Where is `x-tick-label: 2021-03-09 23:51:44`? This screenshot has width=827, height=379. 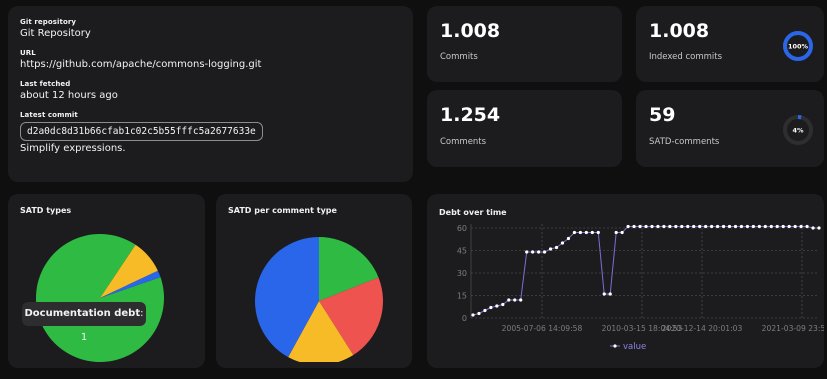 x-tick-label: 2021-03-09 23:51:44 is located at coordinates (793, 328).